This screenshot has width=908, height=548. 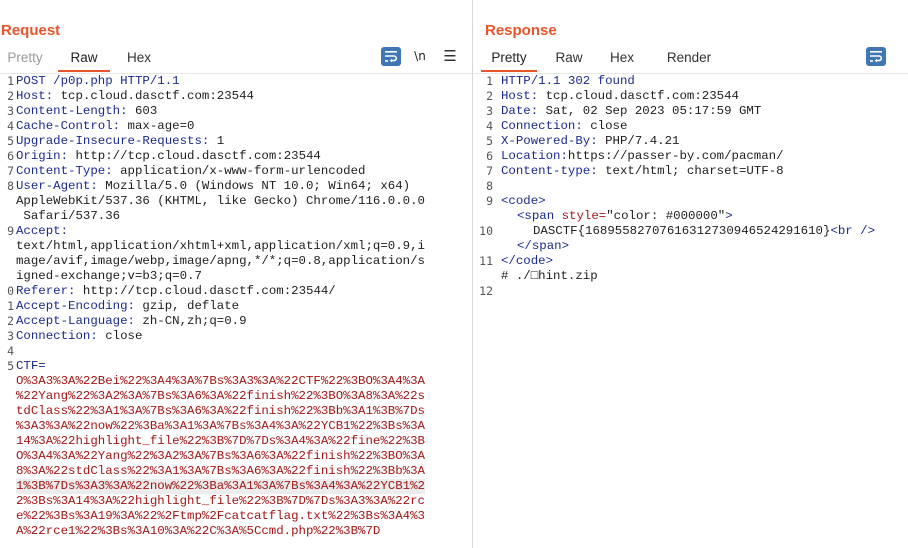 What do you see at coordinates (10, 96) in the screenshot?
I see `line-number: 2` at bounding box center [10, 96].